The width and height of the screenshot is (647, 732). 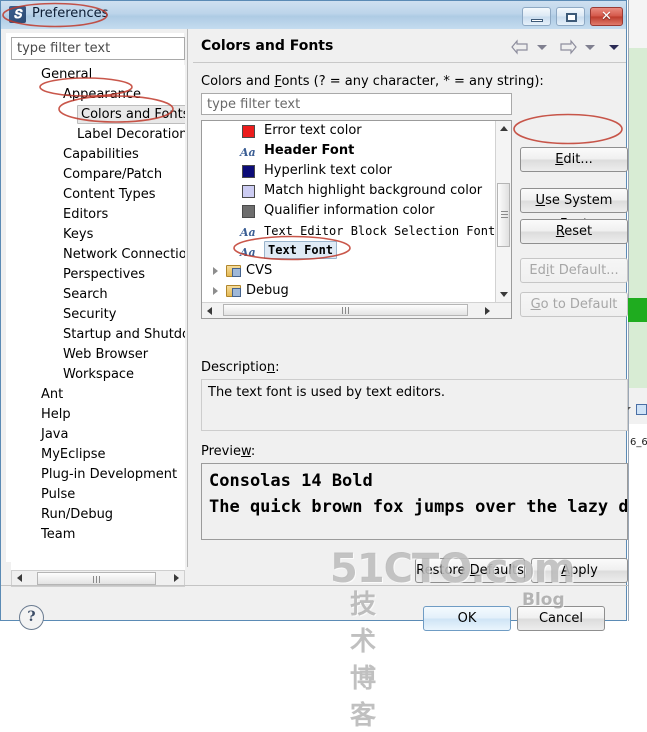 I want to click on sidebar-item-keys: Keys, so click(x=98, y=235).